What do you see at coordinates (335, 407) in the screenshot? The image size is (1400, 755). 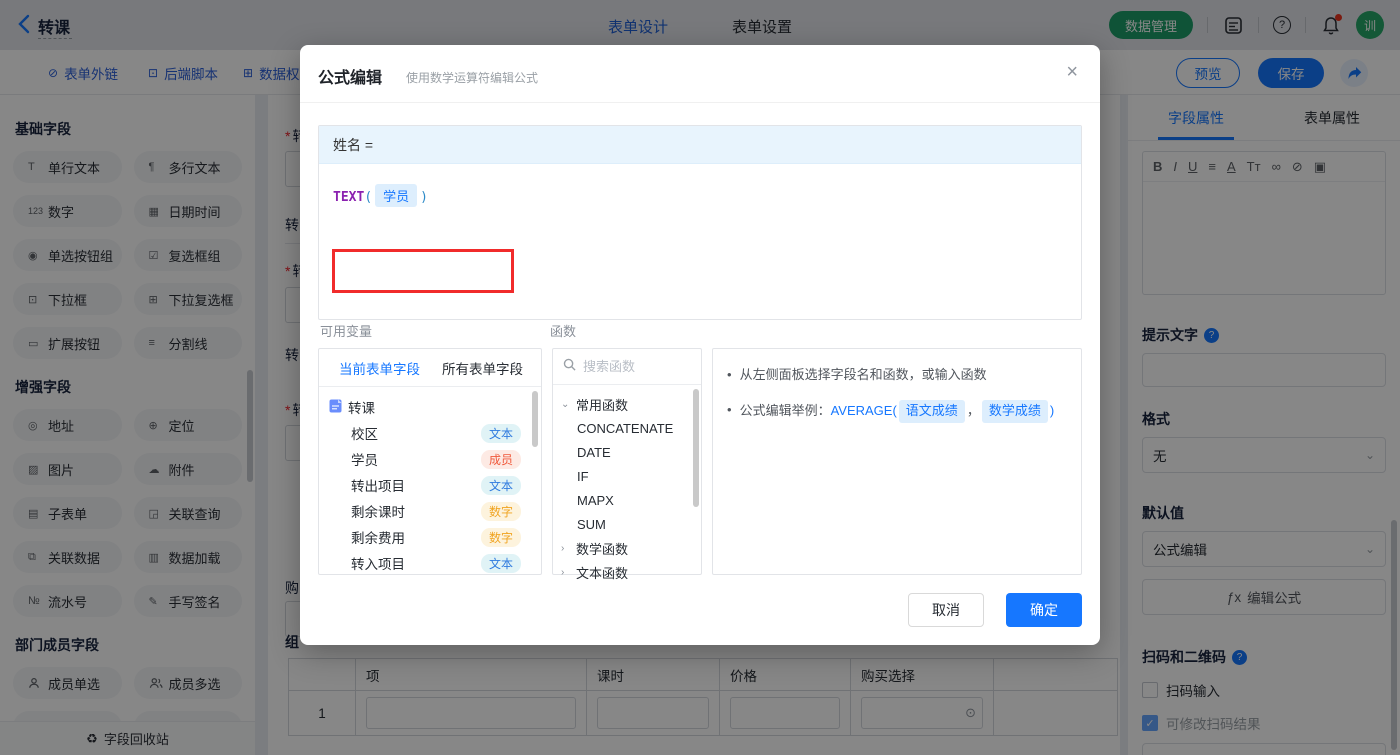 I see `document-icon` at bounding box center [335, 407].